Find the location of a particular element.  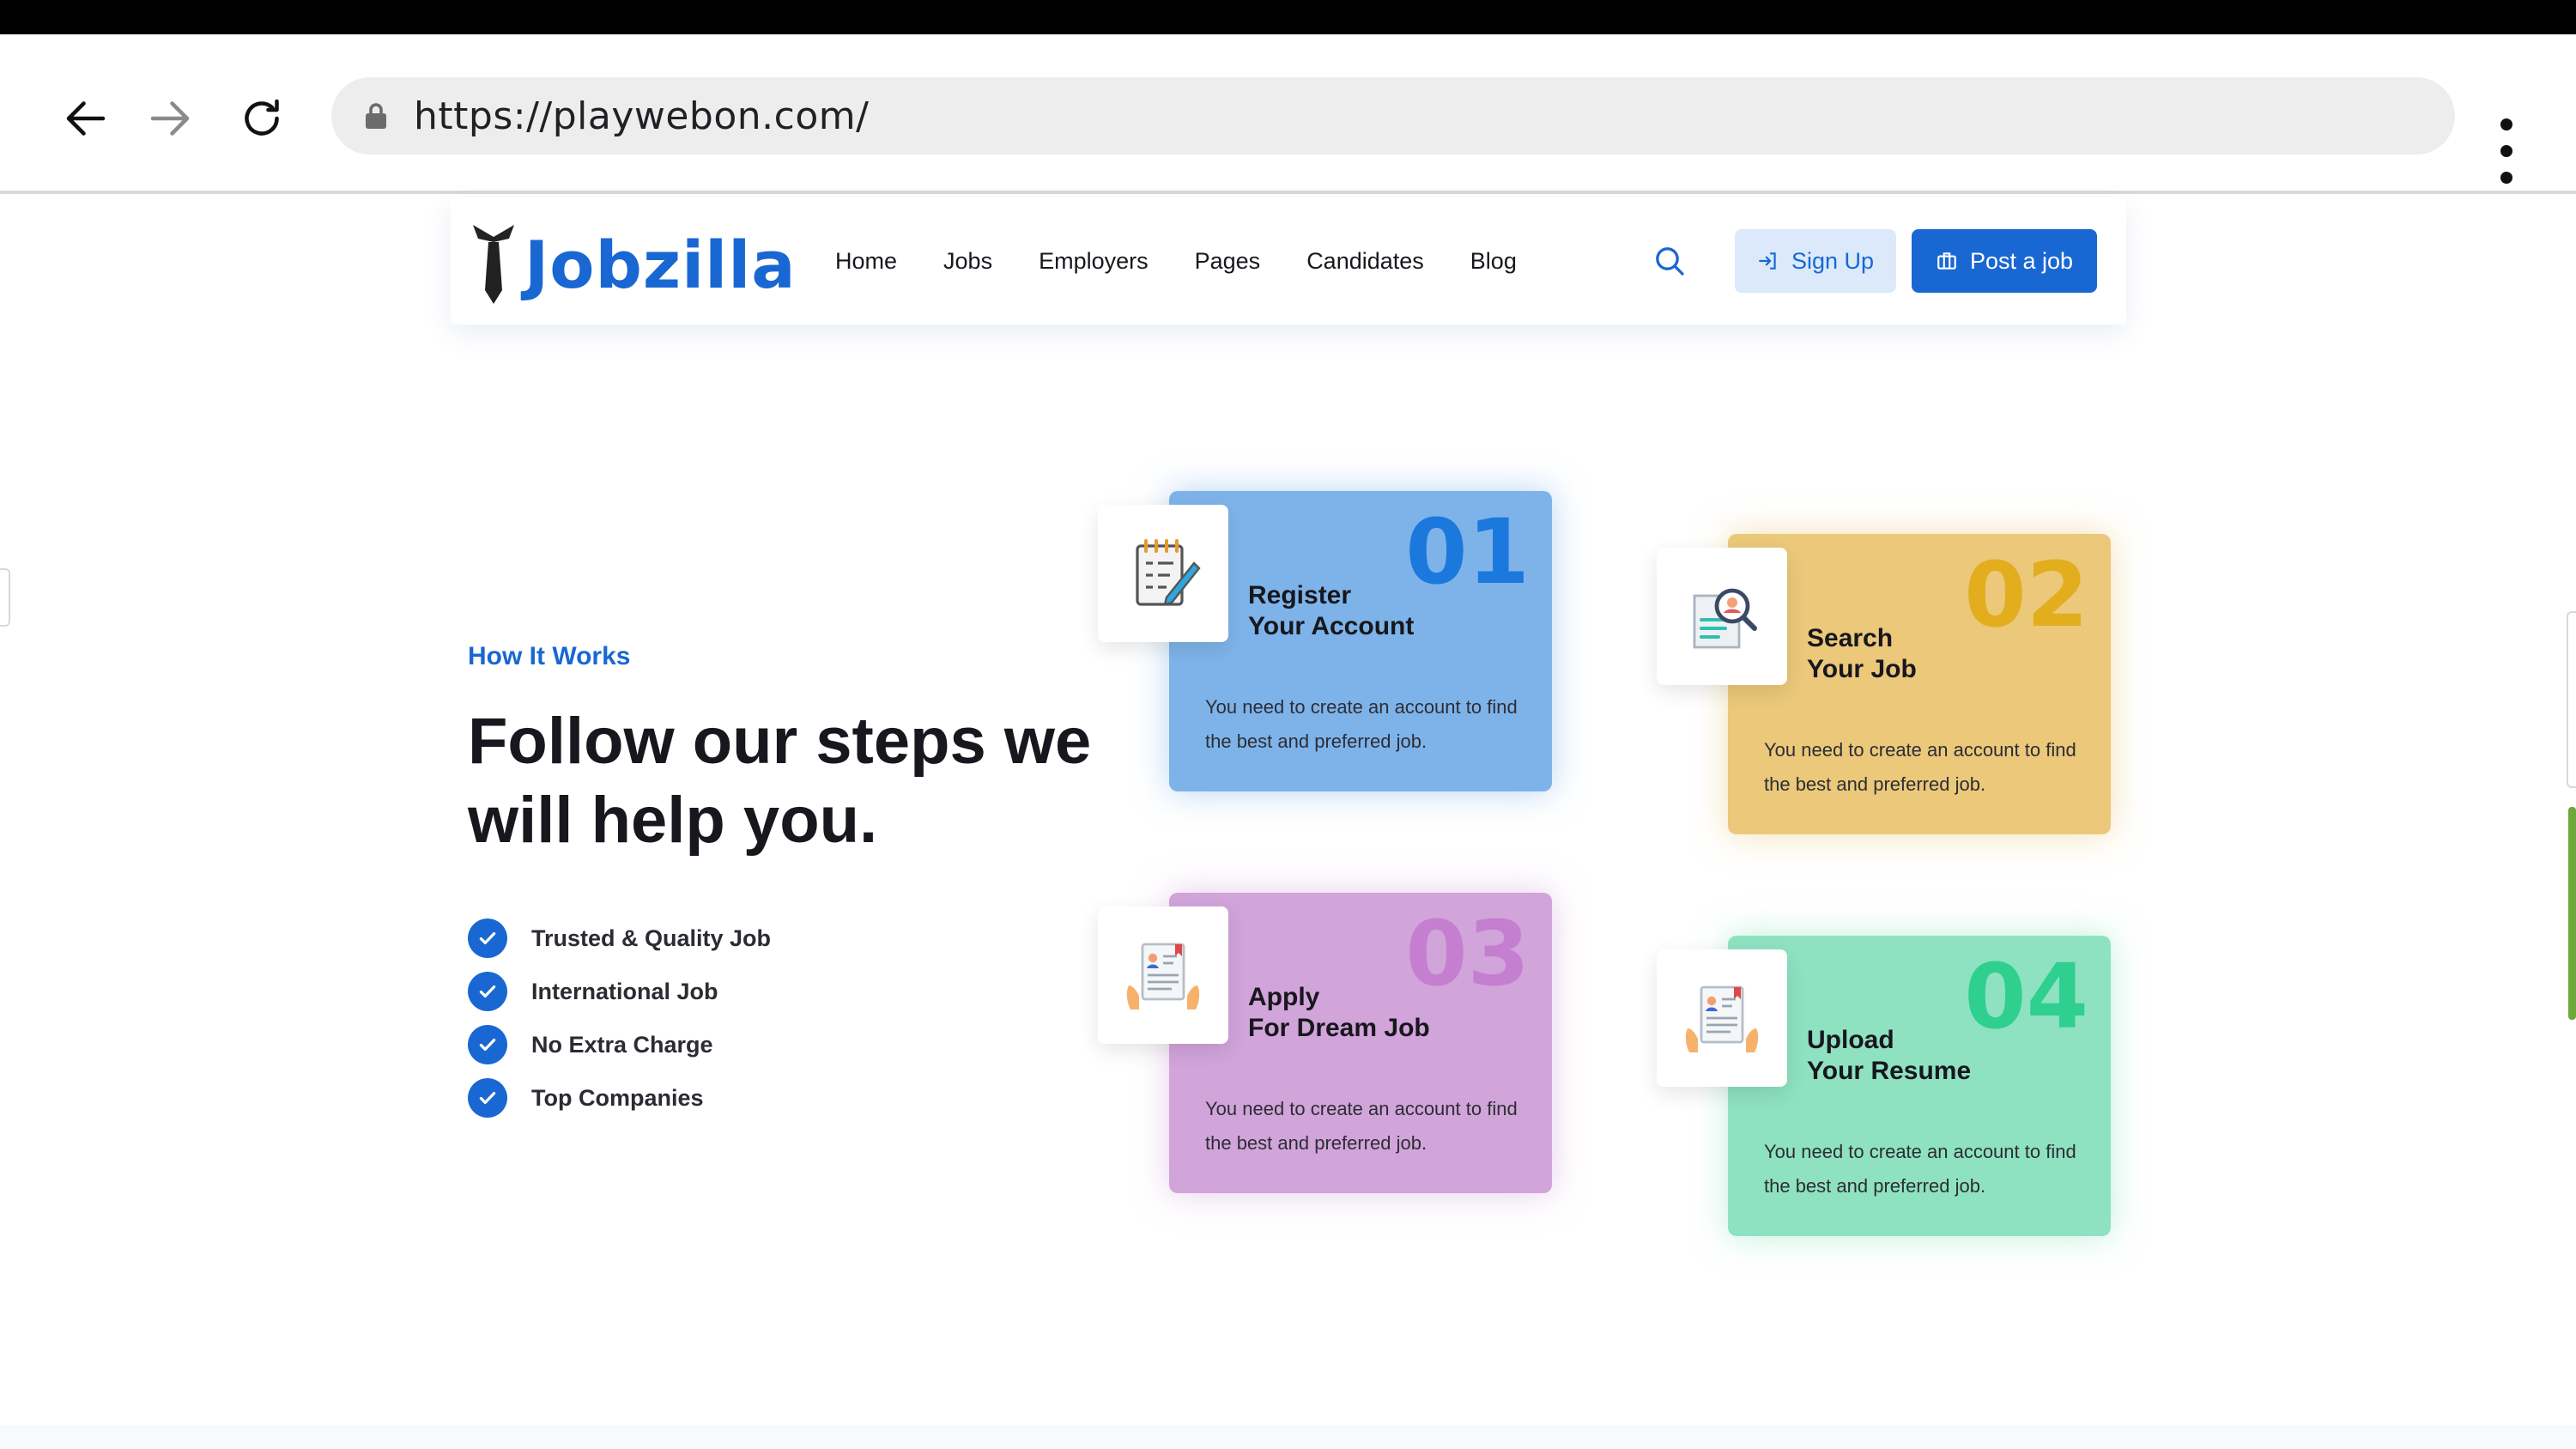

arrow-left-icon is located at coordinates (86, 118).